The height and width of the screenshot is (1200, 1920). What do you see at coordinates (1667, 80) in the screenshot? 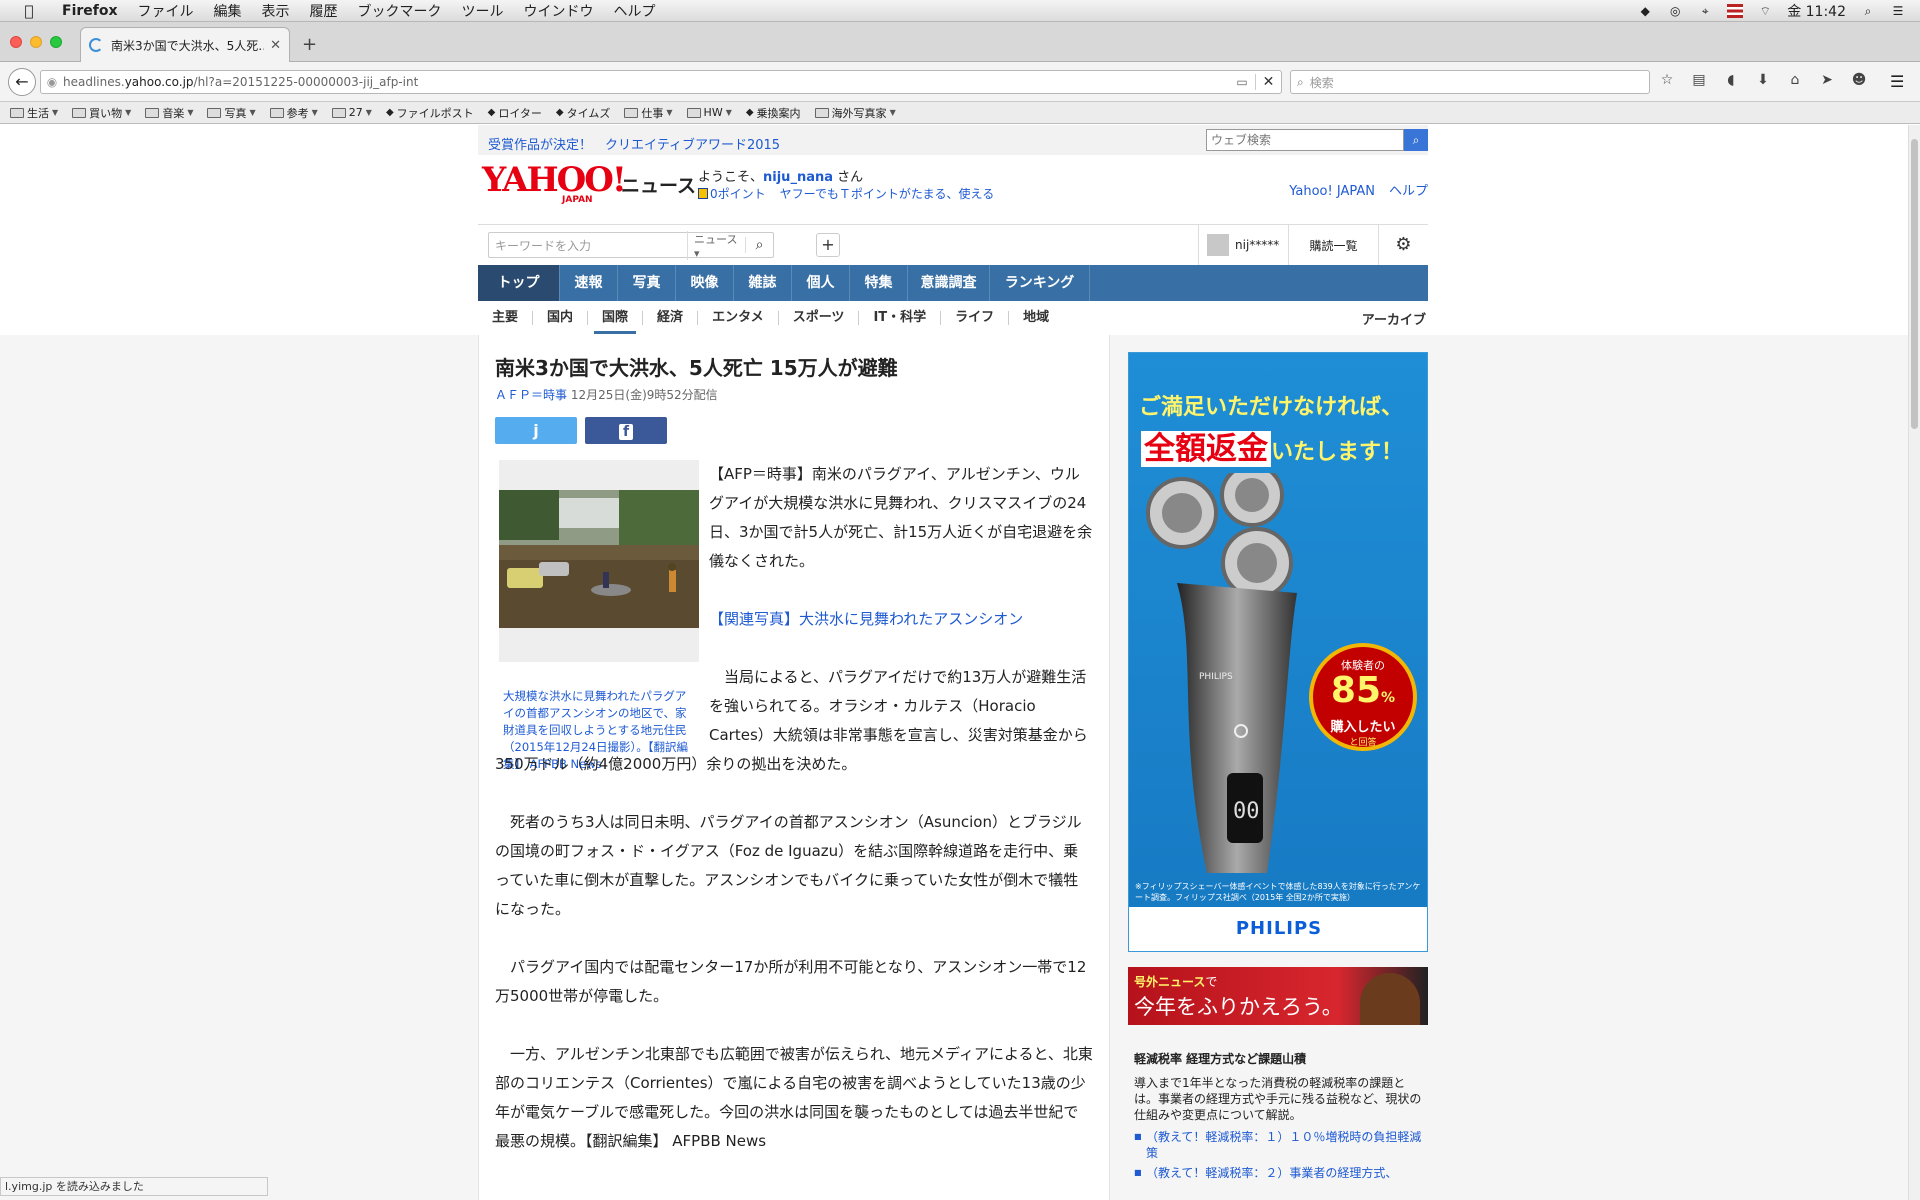
I see `bookmark-star-icon: ☆` at bounding box center [1667, 80].